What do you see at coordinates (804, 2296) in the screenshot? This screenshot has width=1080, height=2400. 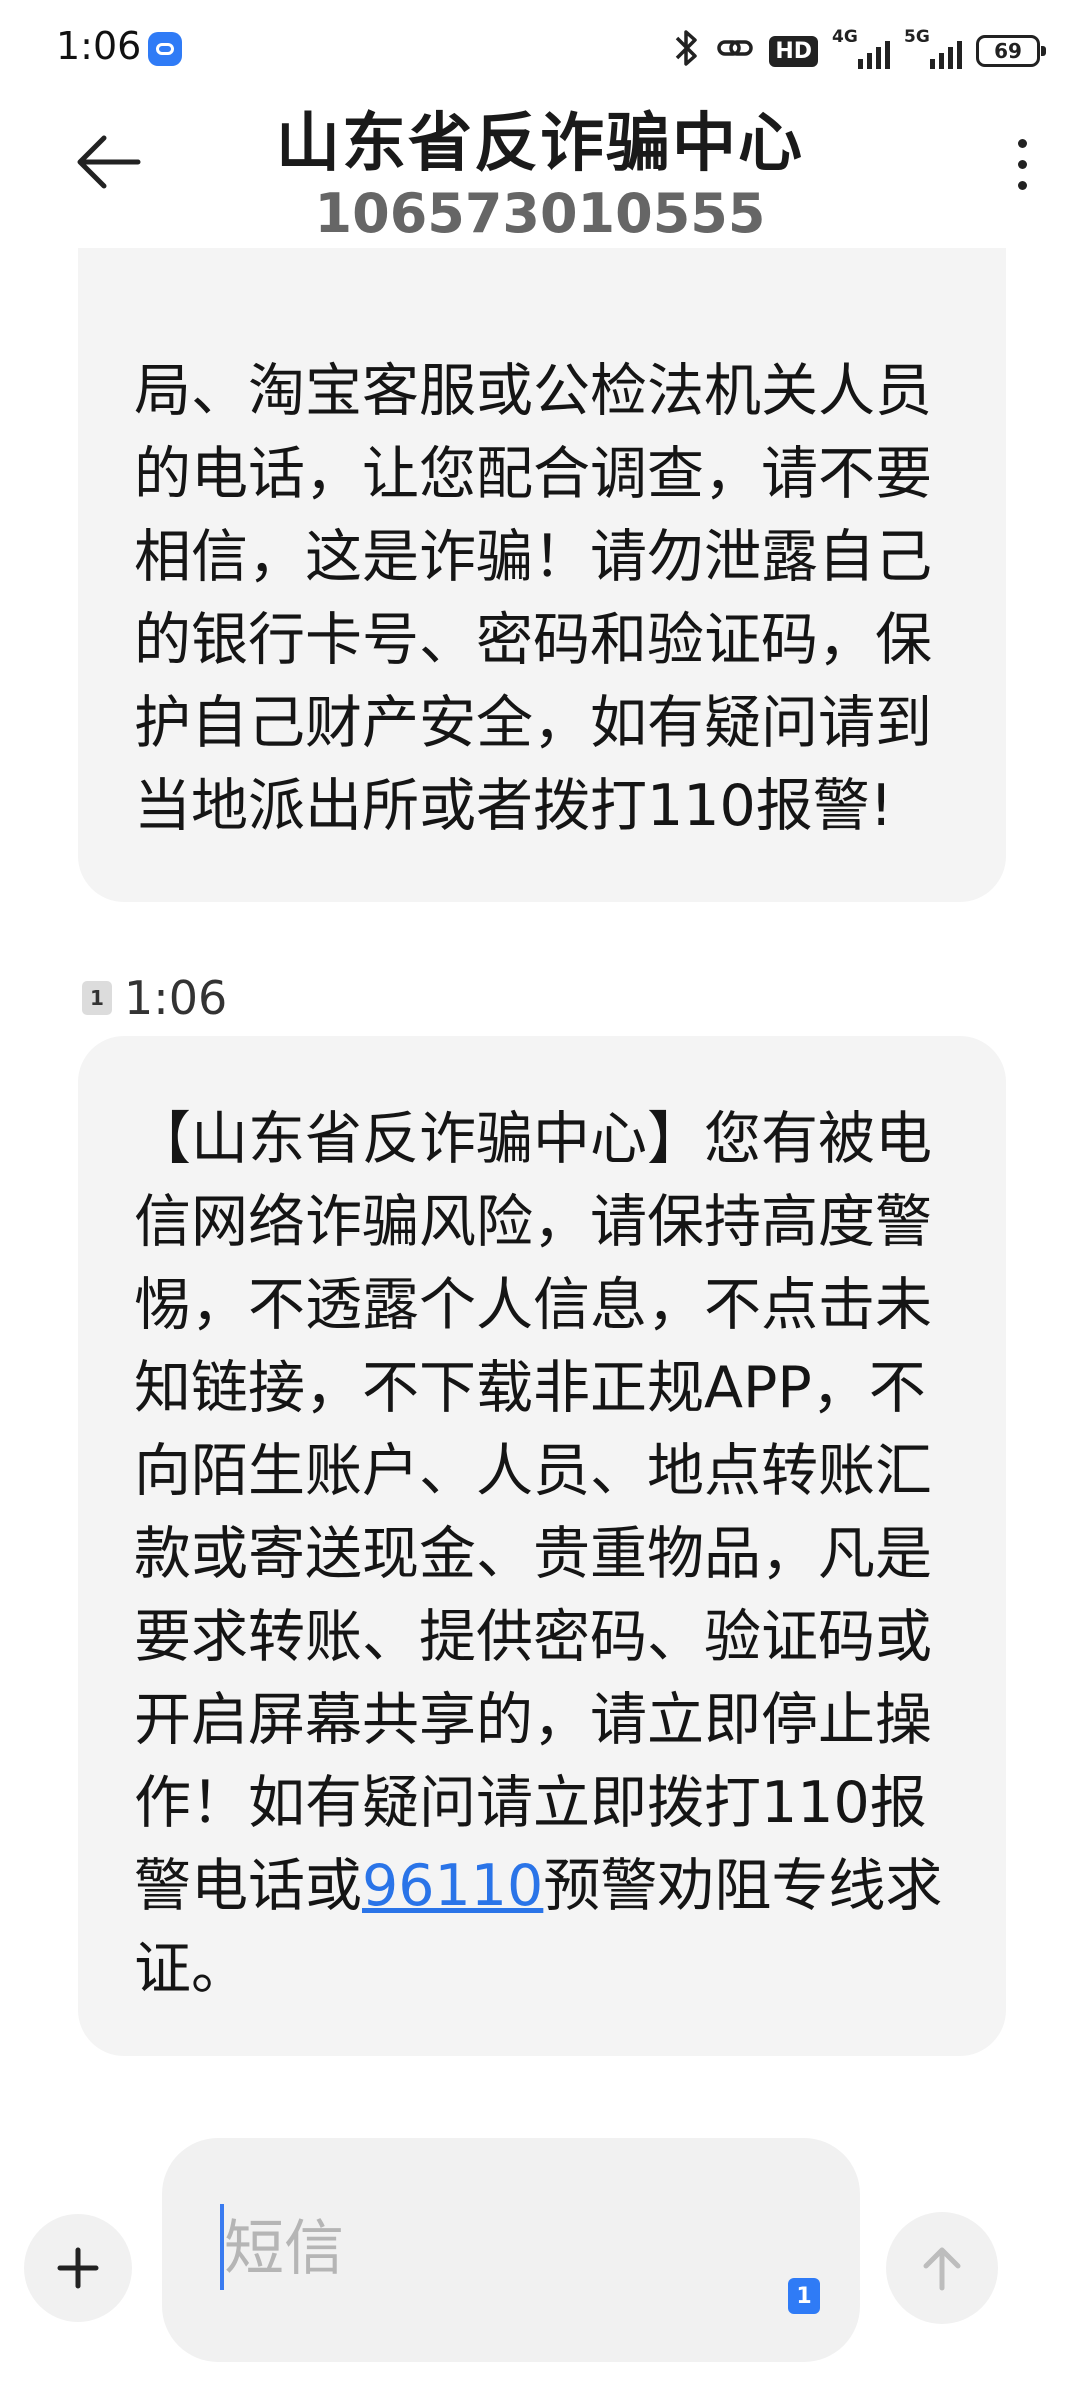 I see `sim-select-button: 1` at bounding box center [804, 2296].